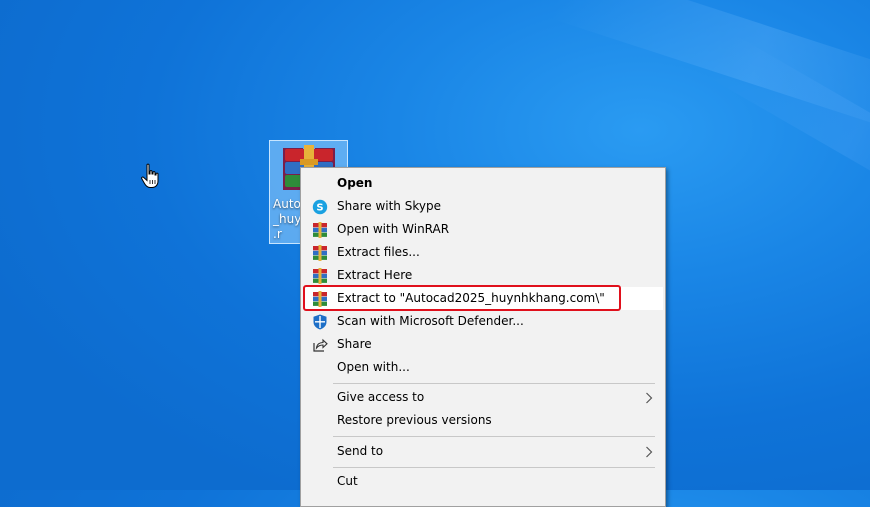  I want to click on menu-item-label: Give access to, so click(380, 397).